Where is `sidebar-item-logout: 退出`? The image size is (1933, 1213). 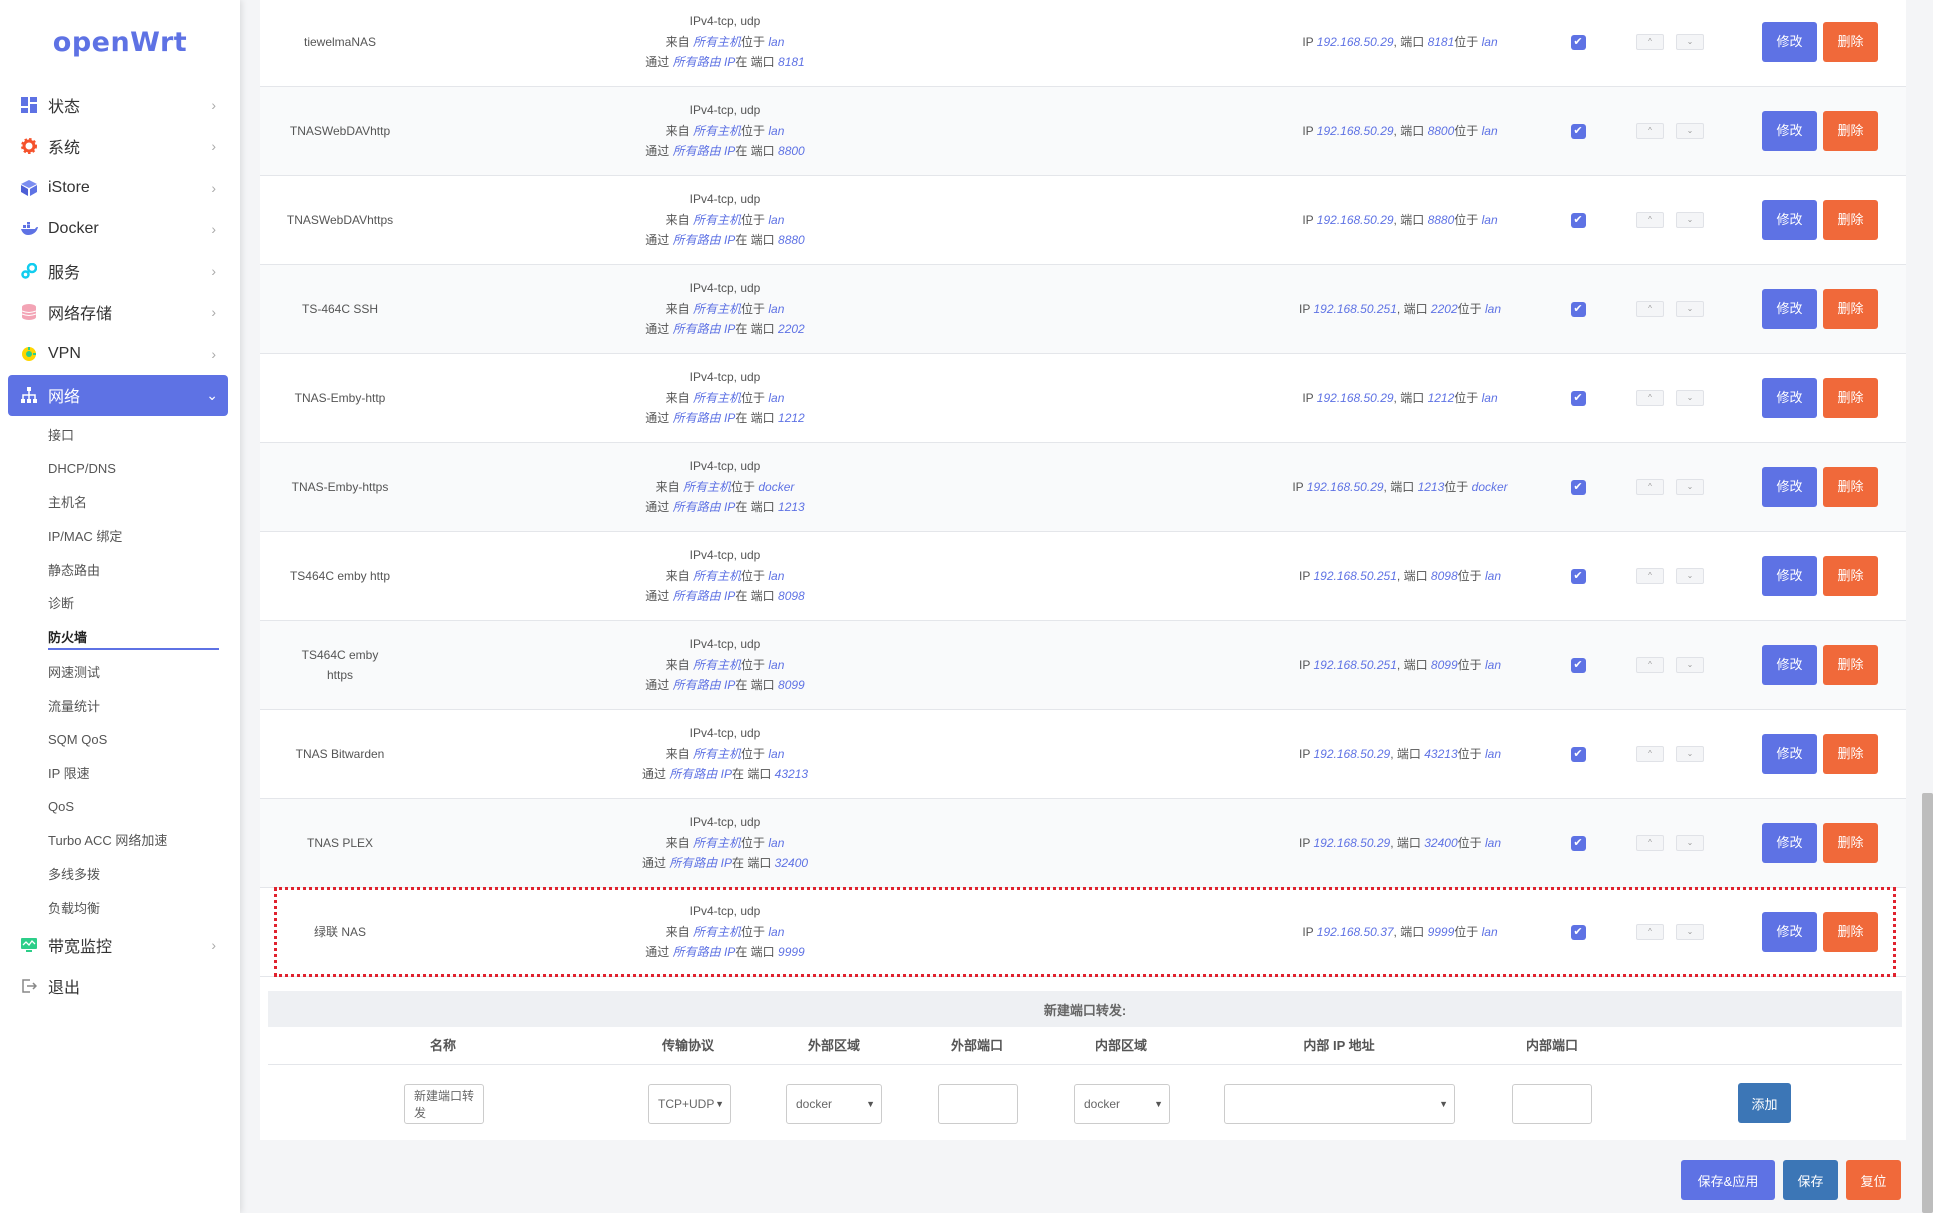
sidebar-item-logout: 退出 is located at coordinates (120, 986).